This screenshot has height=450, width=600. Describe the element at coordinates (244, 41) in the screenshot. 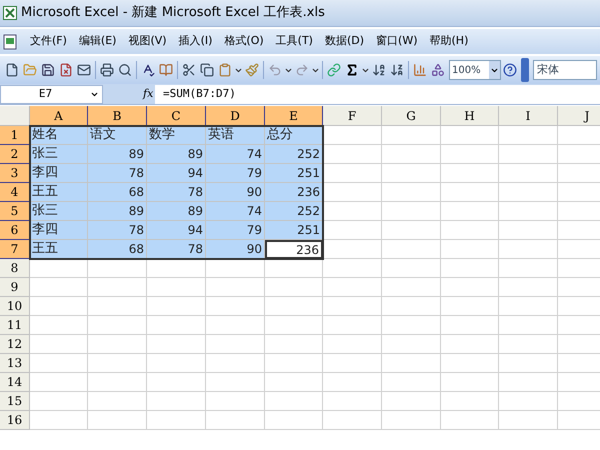

I see `menu-item: 格式(O)` at that location.